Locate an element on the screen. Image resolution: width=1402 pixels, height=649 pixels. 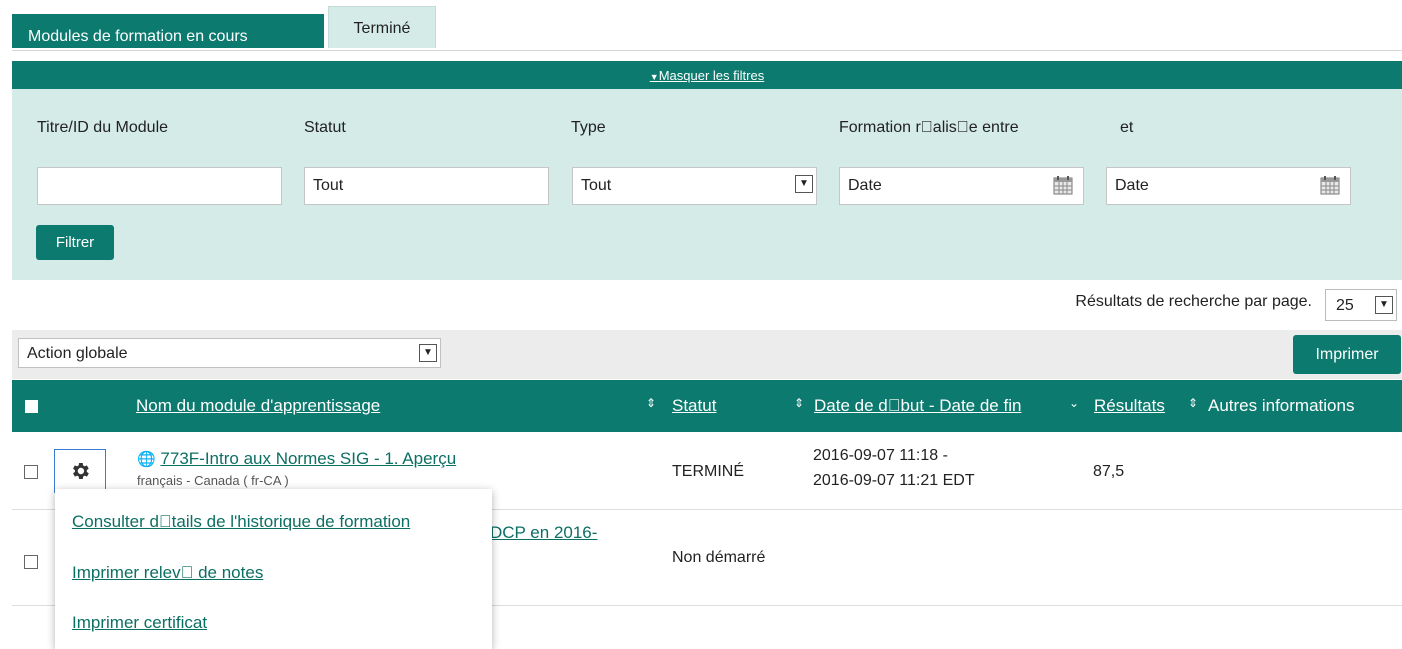
date-from-placeholder: Date is located at coordinates (865, 185).